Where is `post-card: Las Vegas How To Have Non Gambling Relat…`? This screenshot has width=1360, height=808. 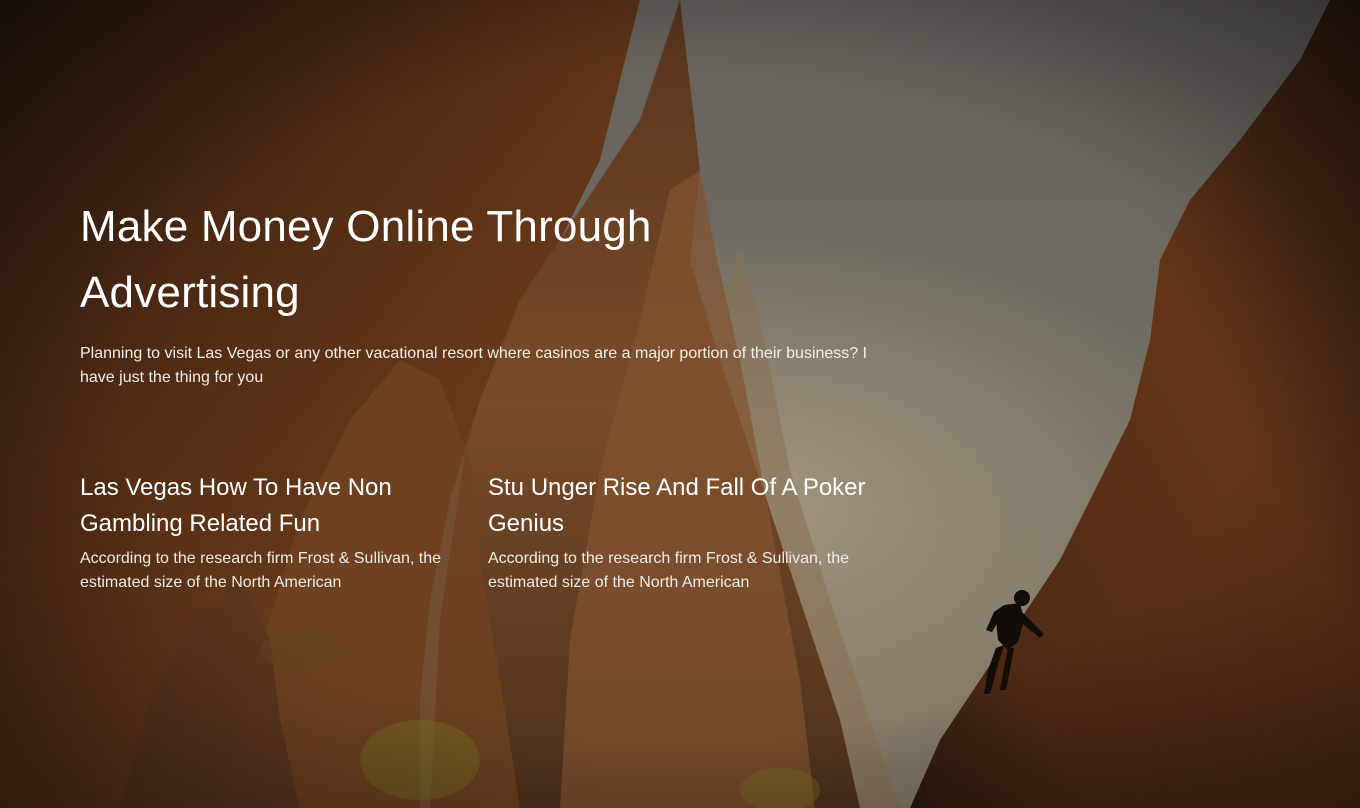
post-card: Las Vegas How To Have Non Gambling Relat… is located at coordinates (276, 532).